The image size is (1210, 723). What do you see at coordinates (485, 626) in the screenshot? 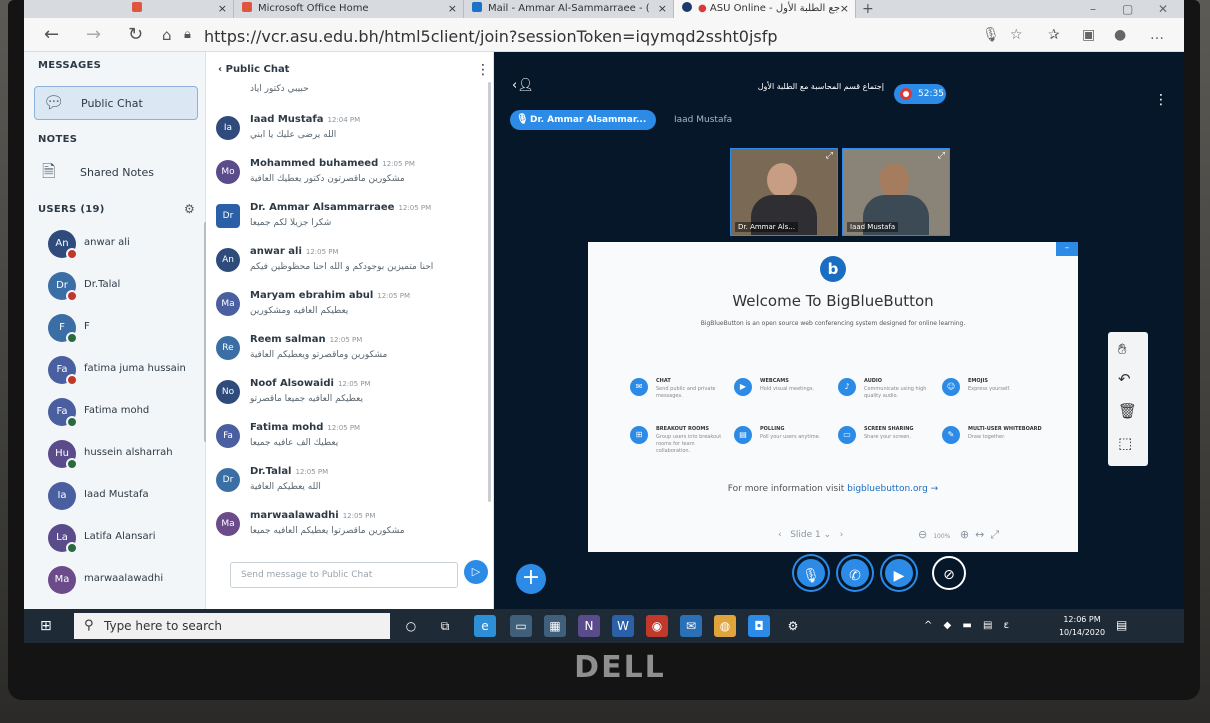
I see `edge-icon: e` at bounding box center [485, 626].